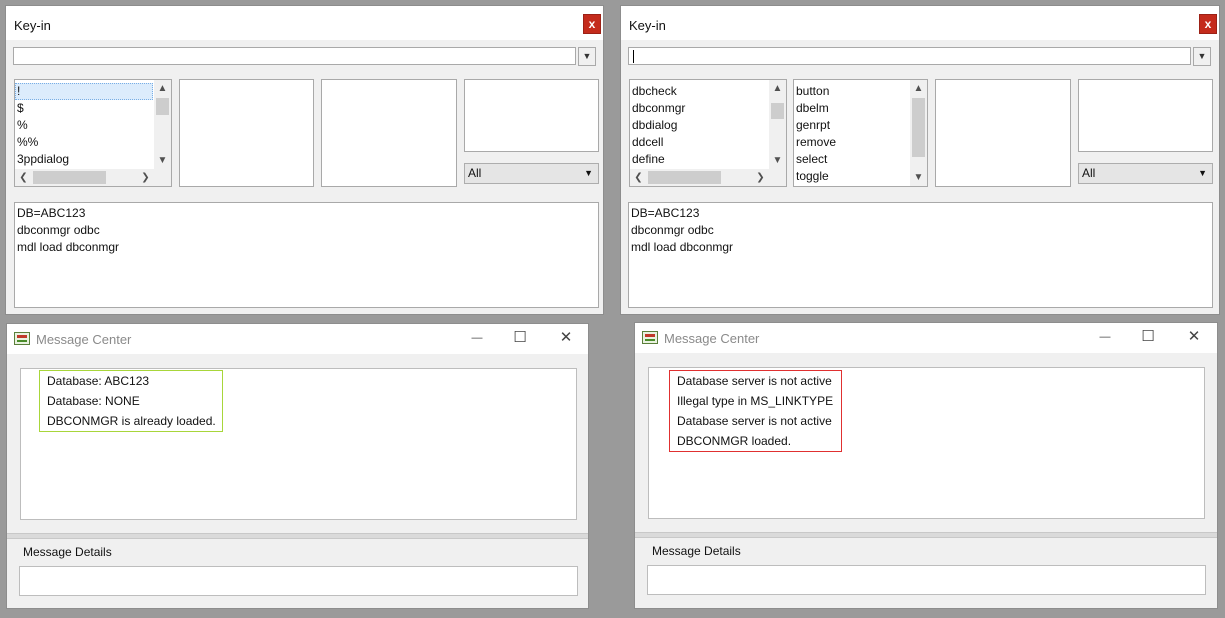 The image size is (1225, 618). What do you see at coordinates (304, 23) in the screenshot?
I see `title-bar: Key-in x` at bounding box center [304, 23].